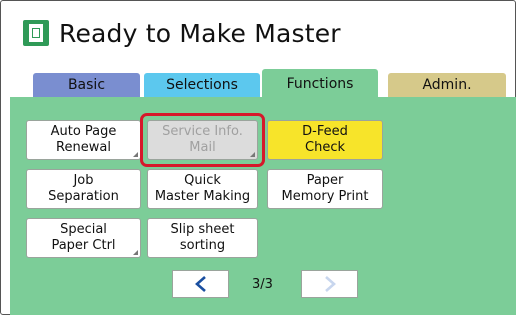 The image size is (516, 315). I want to click on chevron-right-icon, so click(330, 284).